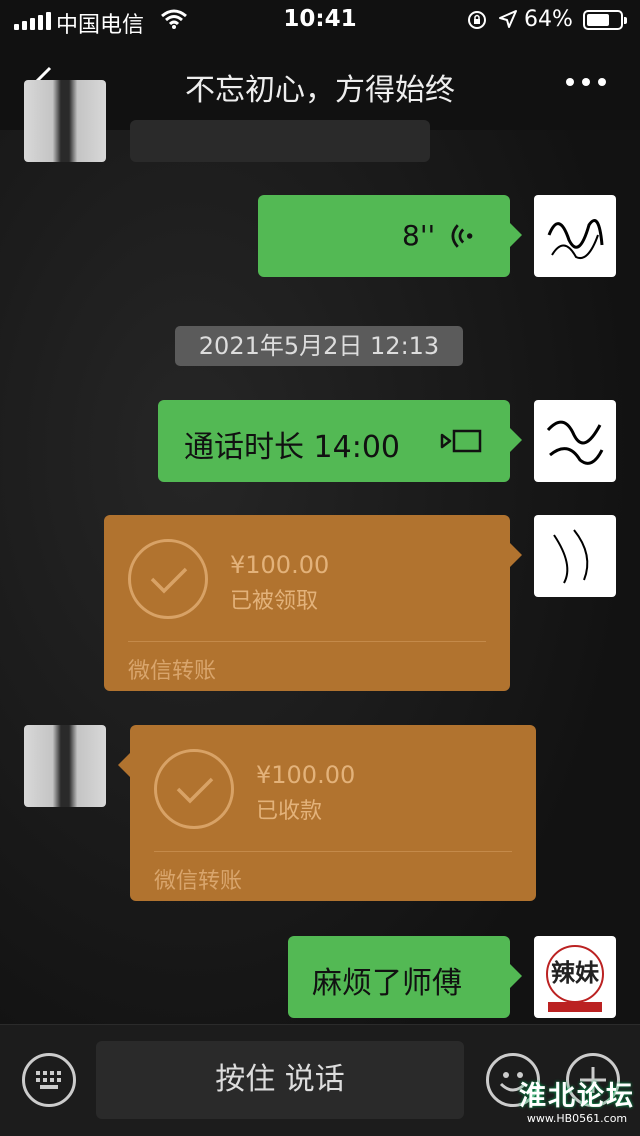  I want to click on video-call-icon, so click(461, 441).